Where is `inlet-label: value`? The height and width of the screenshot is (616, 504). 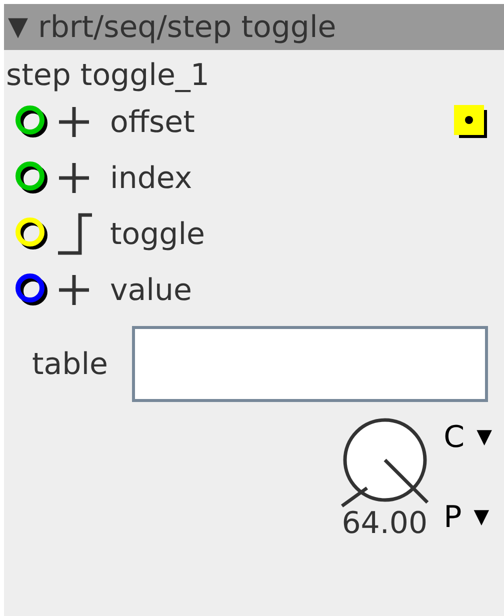 inlet-label: value is located at coordinates (151, 290).